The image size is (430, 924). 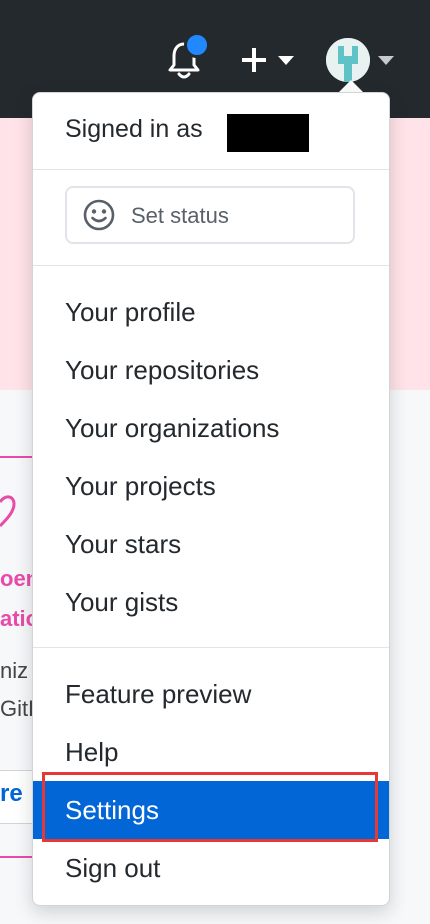 What do you see at coordinates (14, 670) in the screenshot?
I see `background-text: niz` at bounding box center [14, 670].